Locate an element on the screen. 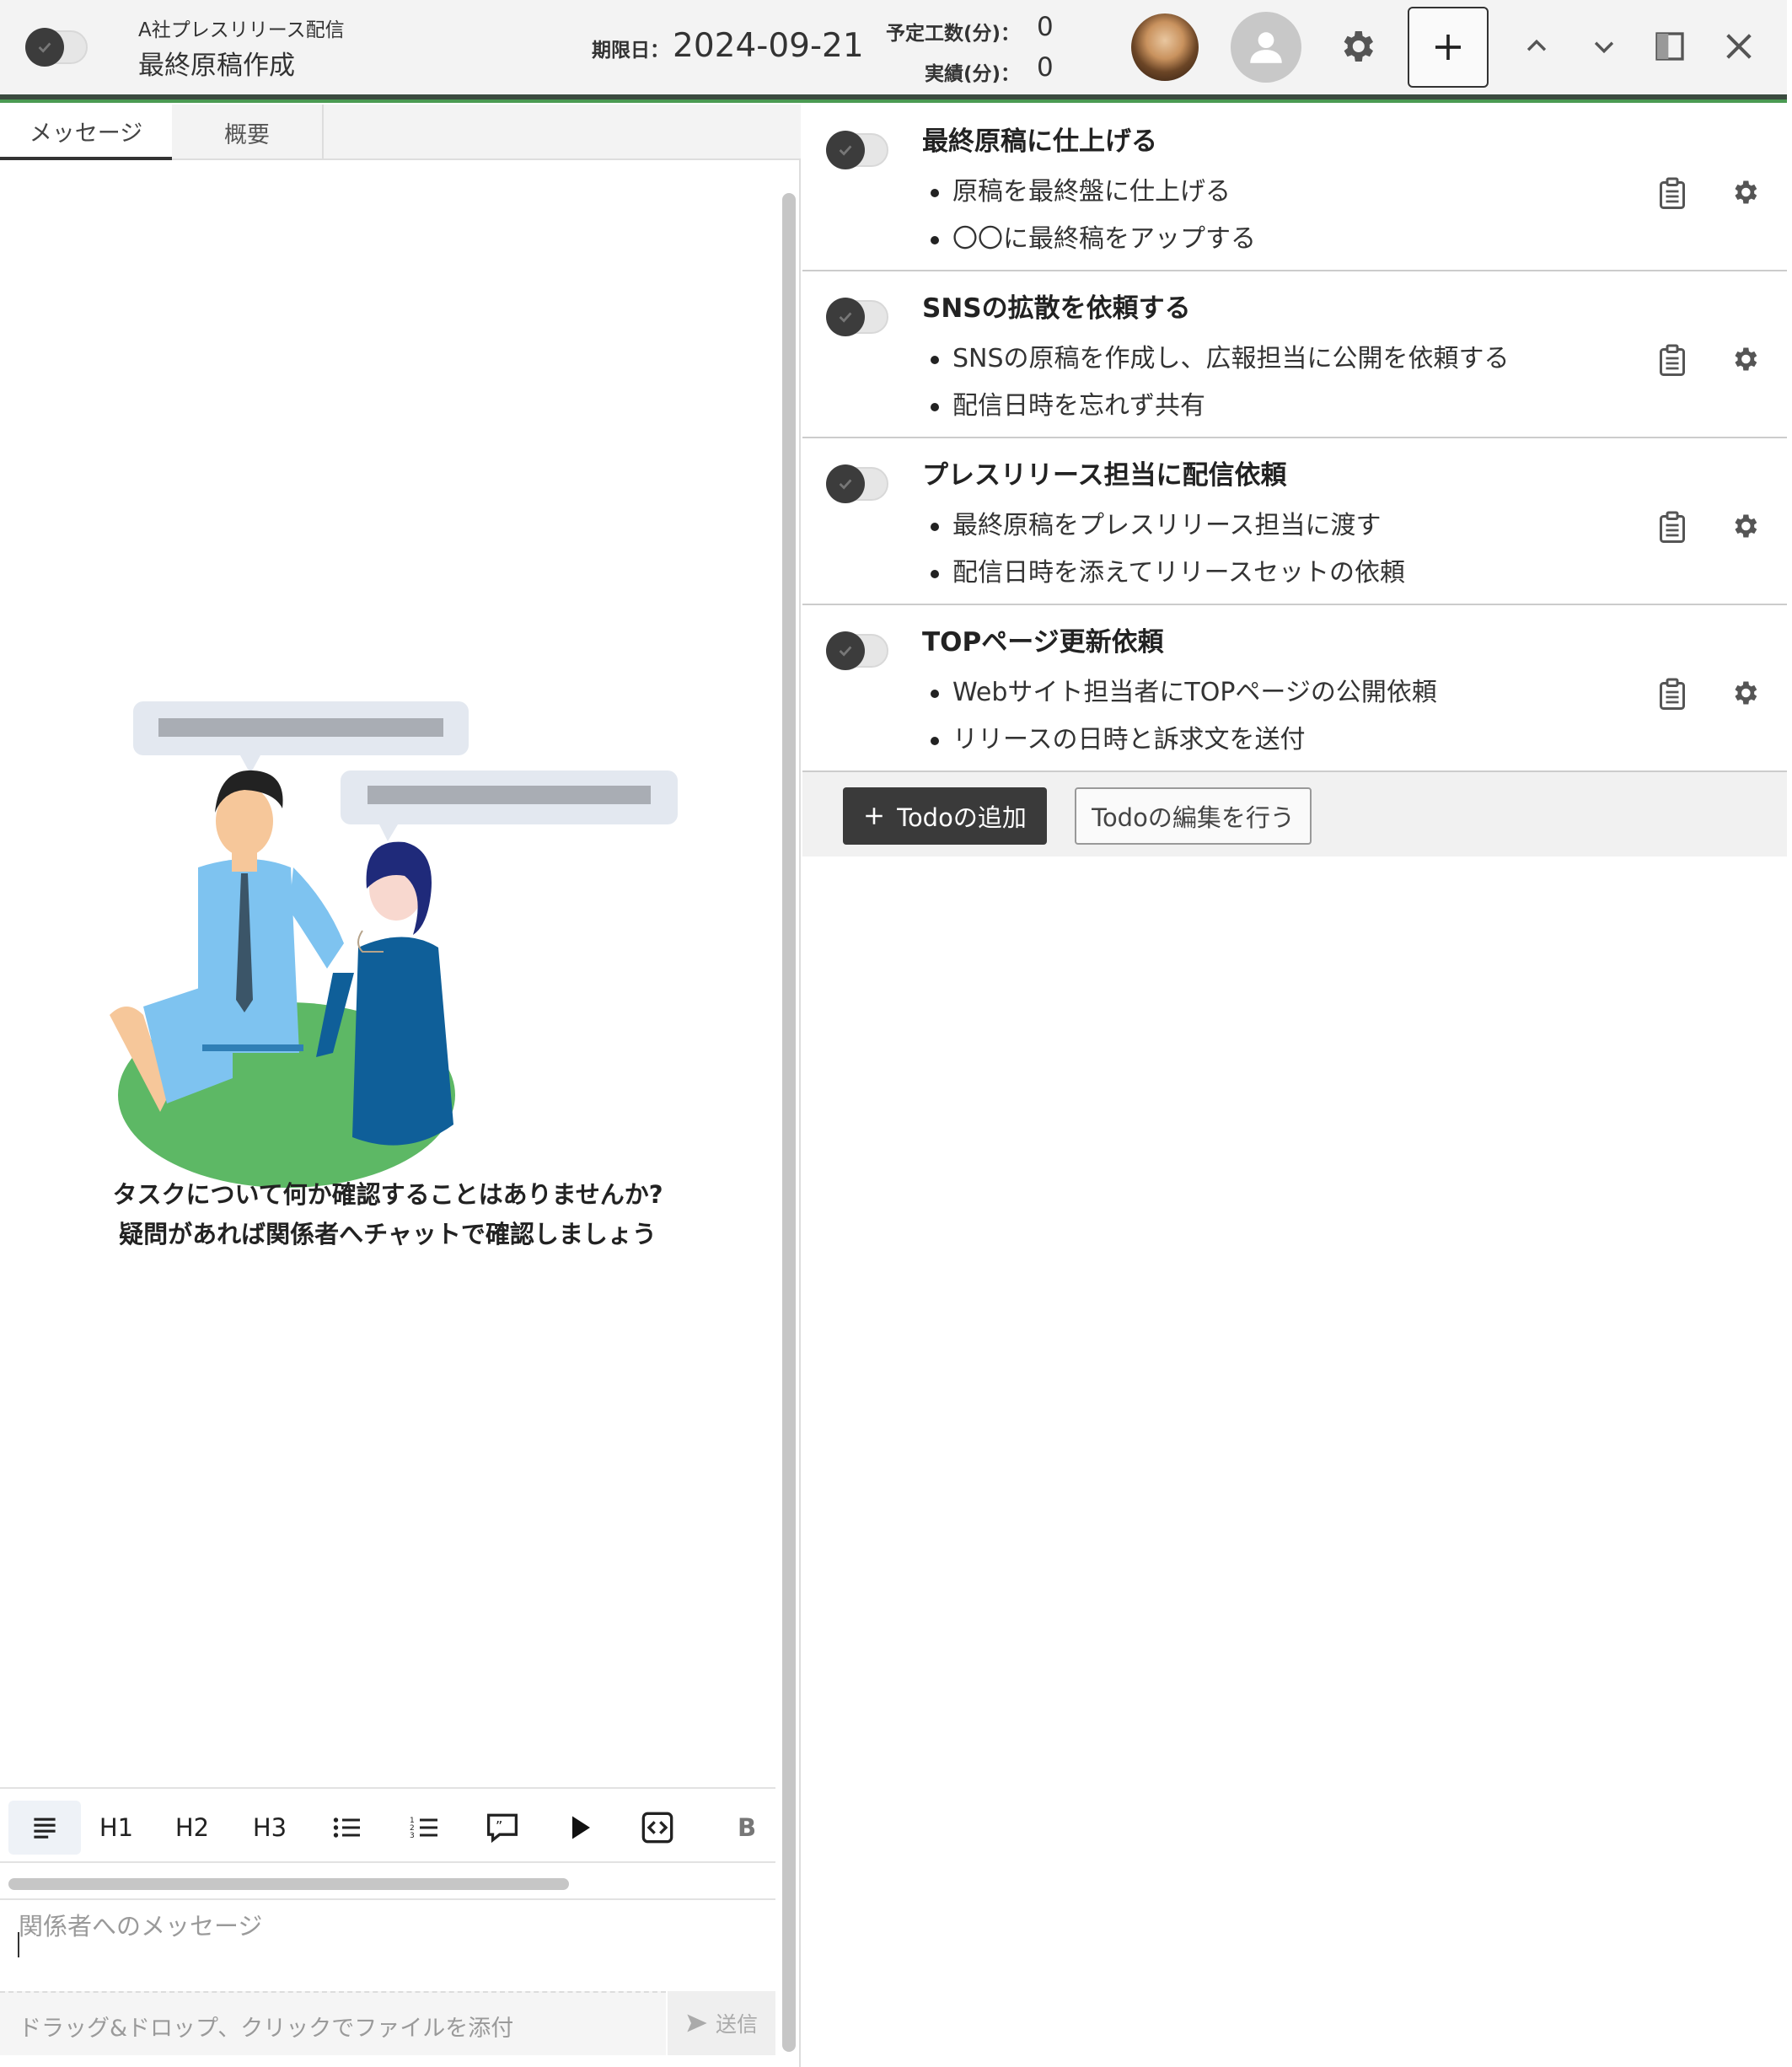  paragraph-button is located at coordinates (44, 1828).